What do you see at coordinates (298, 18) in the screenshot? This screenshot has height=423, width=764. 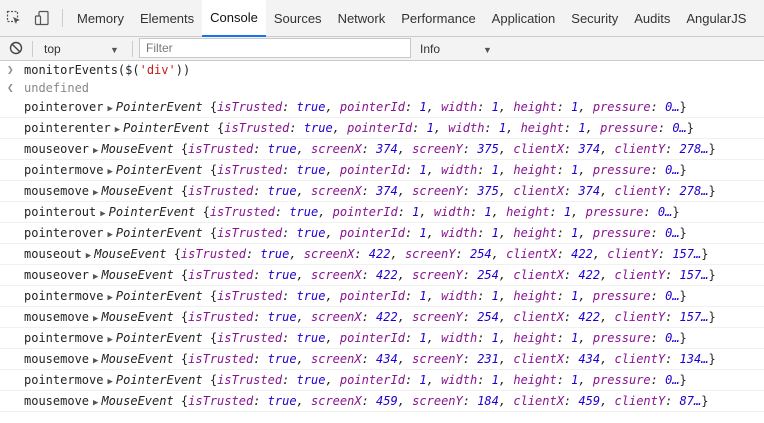 I see `tab-sources: Sources` at bounding box center [298, 18].